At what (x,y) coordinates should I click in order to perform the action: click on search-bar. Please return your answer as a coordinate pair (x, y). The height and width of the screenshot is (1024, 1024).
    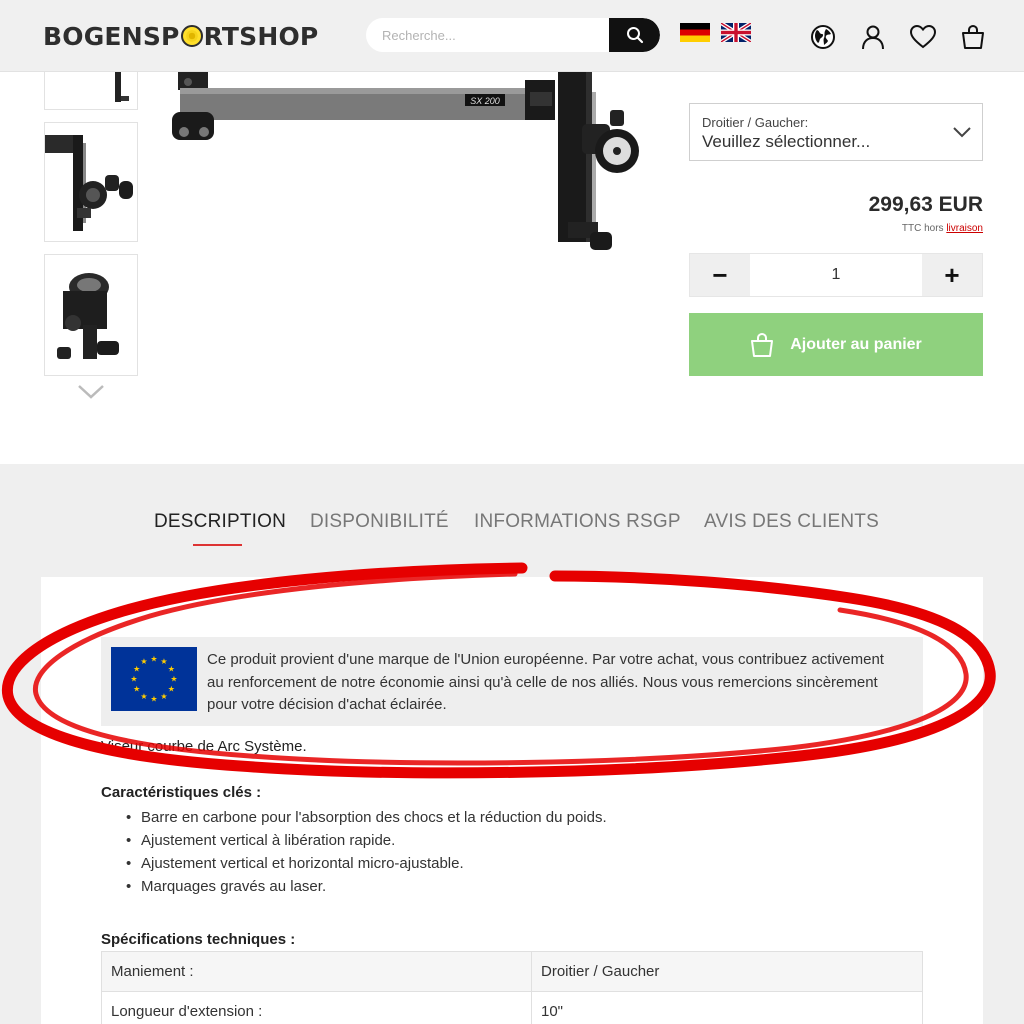
    Looking at the image, I should click on (513, 35).